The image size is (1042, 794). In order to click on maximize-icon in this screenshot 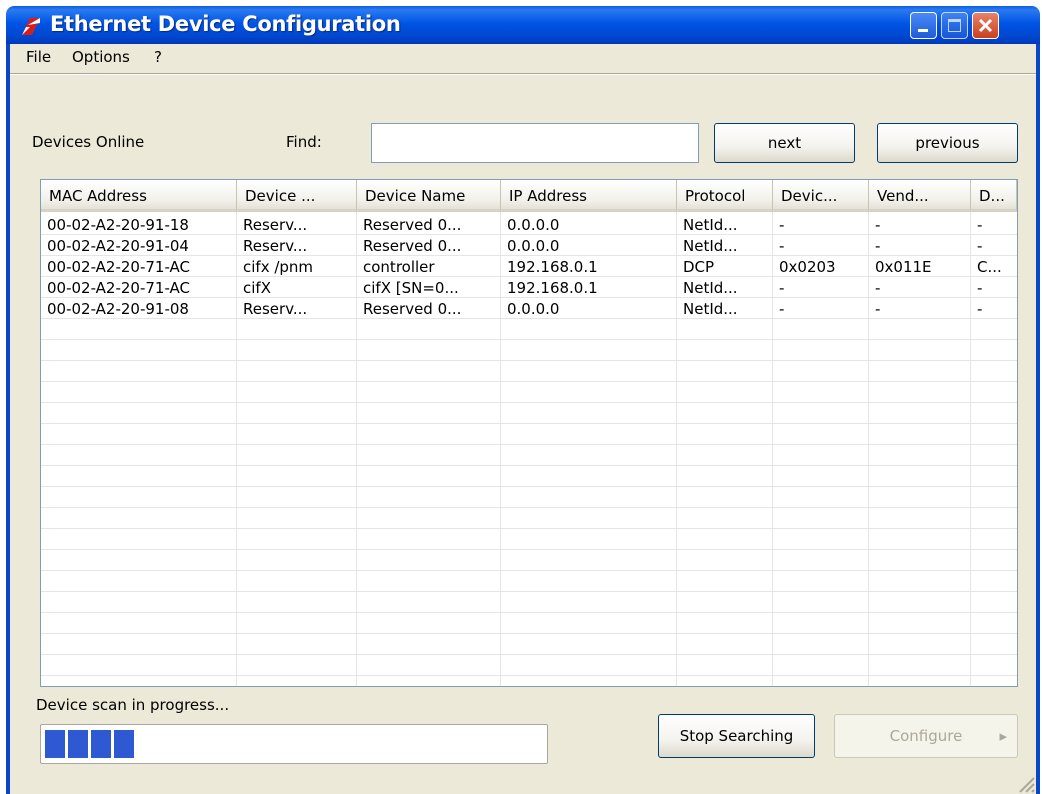, I will do `click(954, 25)`.